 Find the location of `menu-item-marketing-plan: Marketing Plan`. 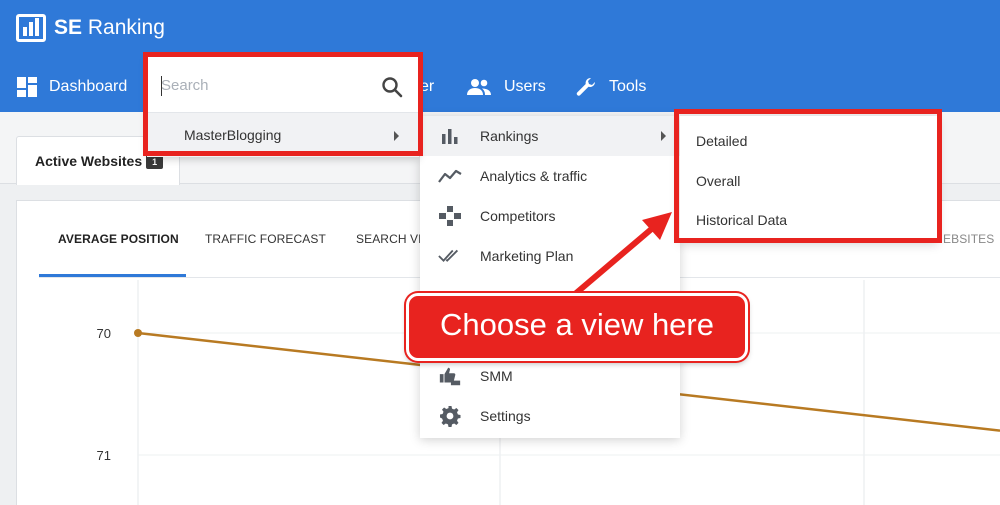

menu-item-marketing-plan: Marketing Plan is located at coordinates (550, 256).